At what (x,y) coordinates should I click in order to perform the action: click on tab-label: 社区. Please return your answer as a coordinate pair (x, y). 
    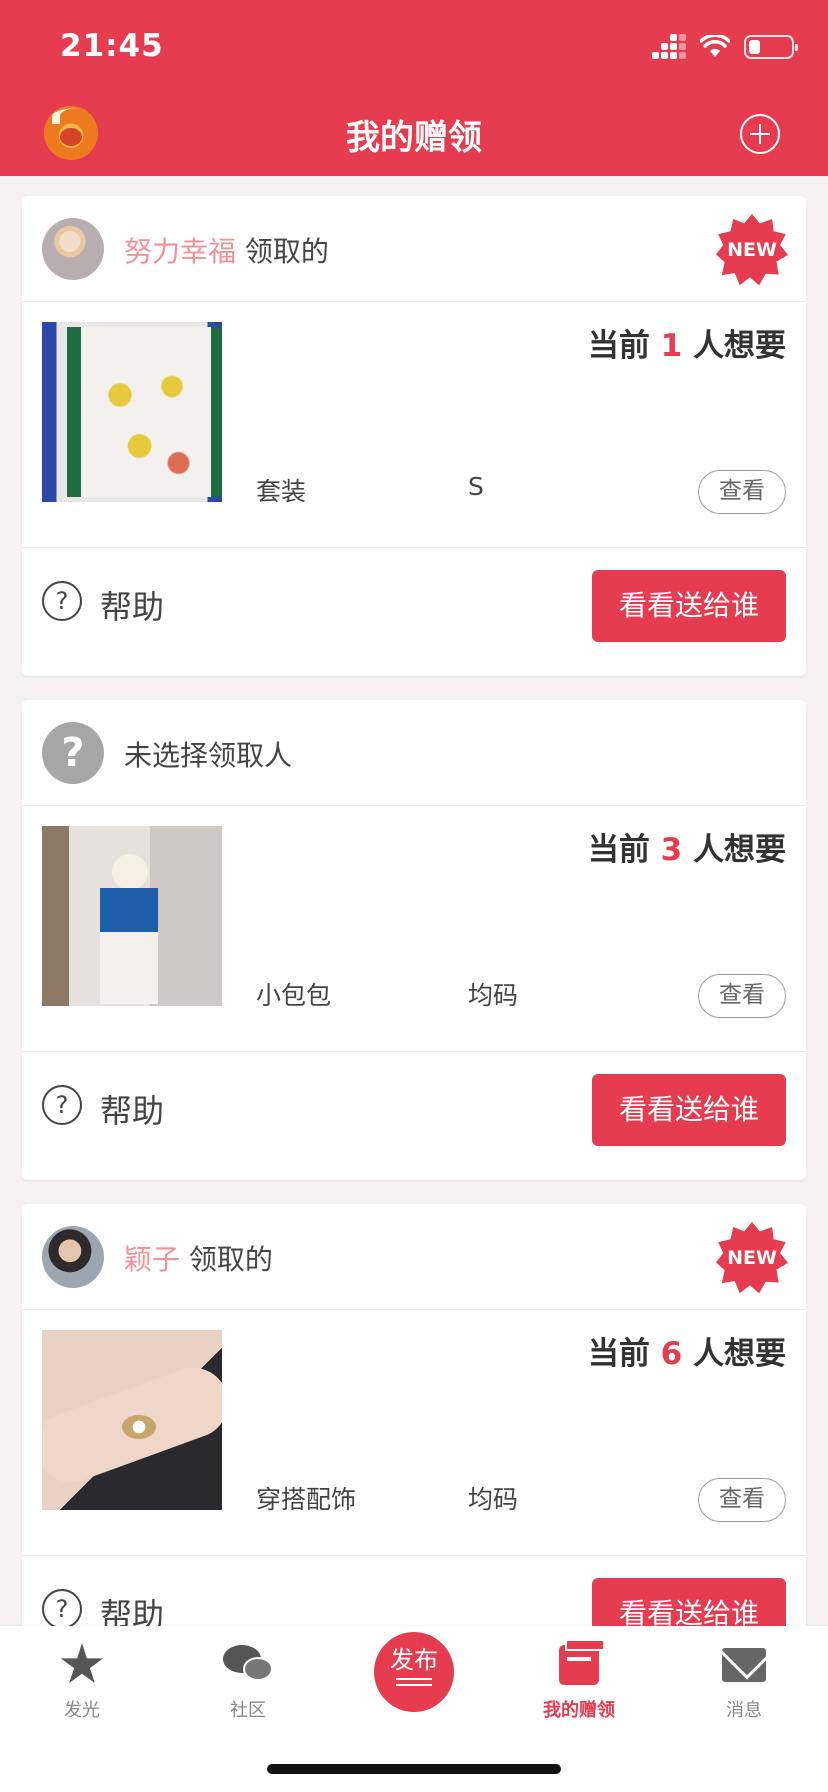
    Looking at the image, I should click on (248, 1710).